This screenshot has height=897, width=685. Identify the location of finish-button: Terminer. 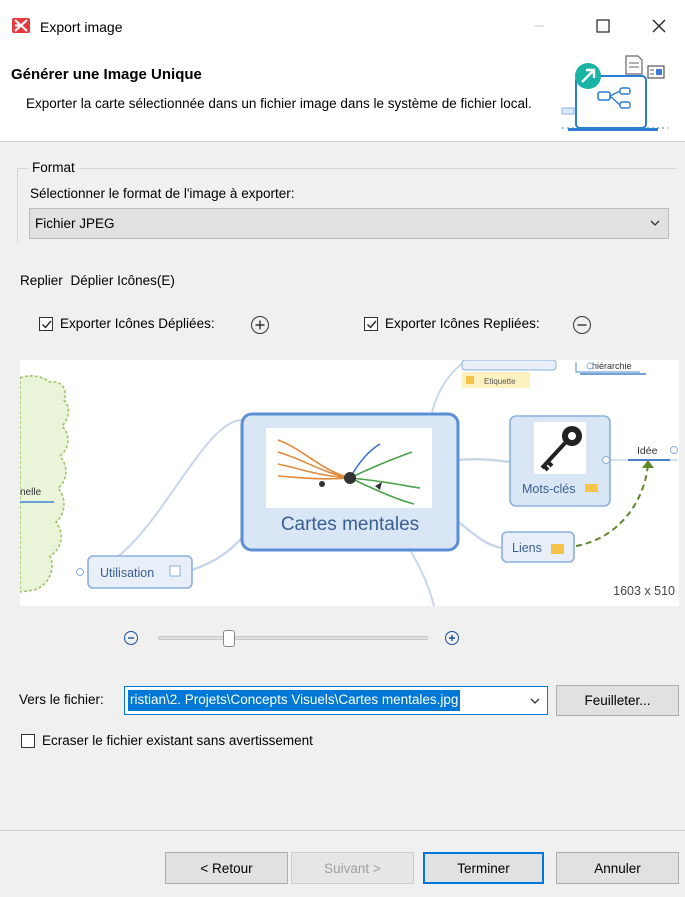
(483, 868).